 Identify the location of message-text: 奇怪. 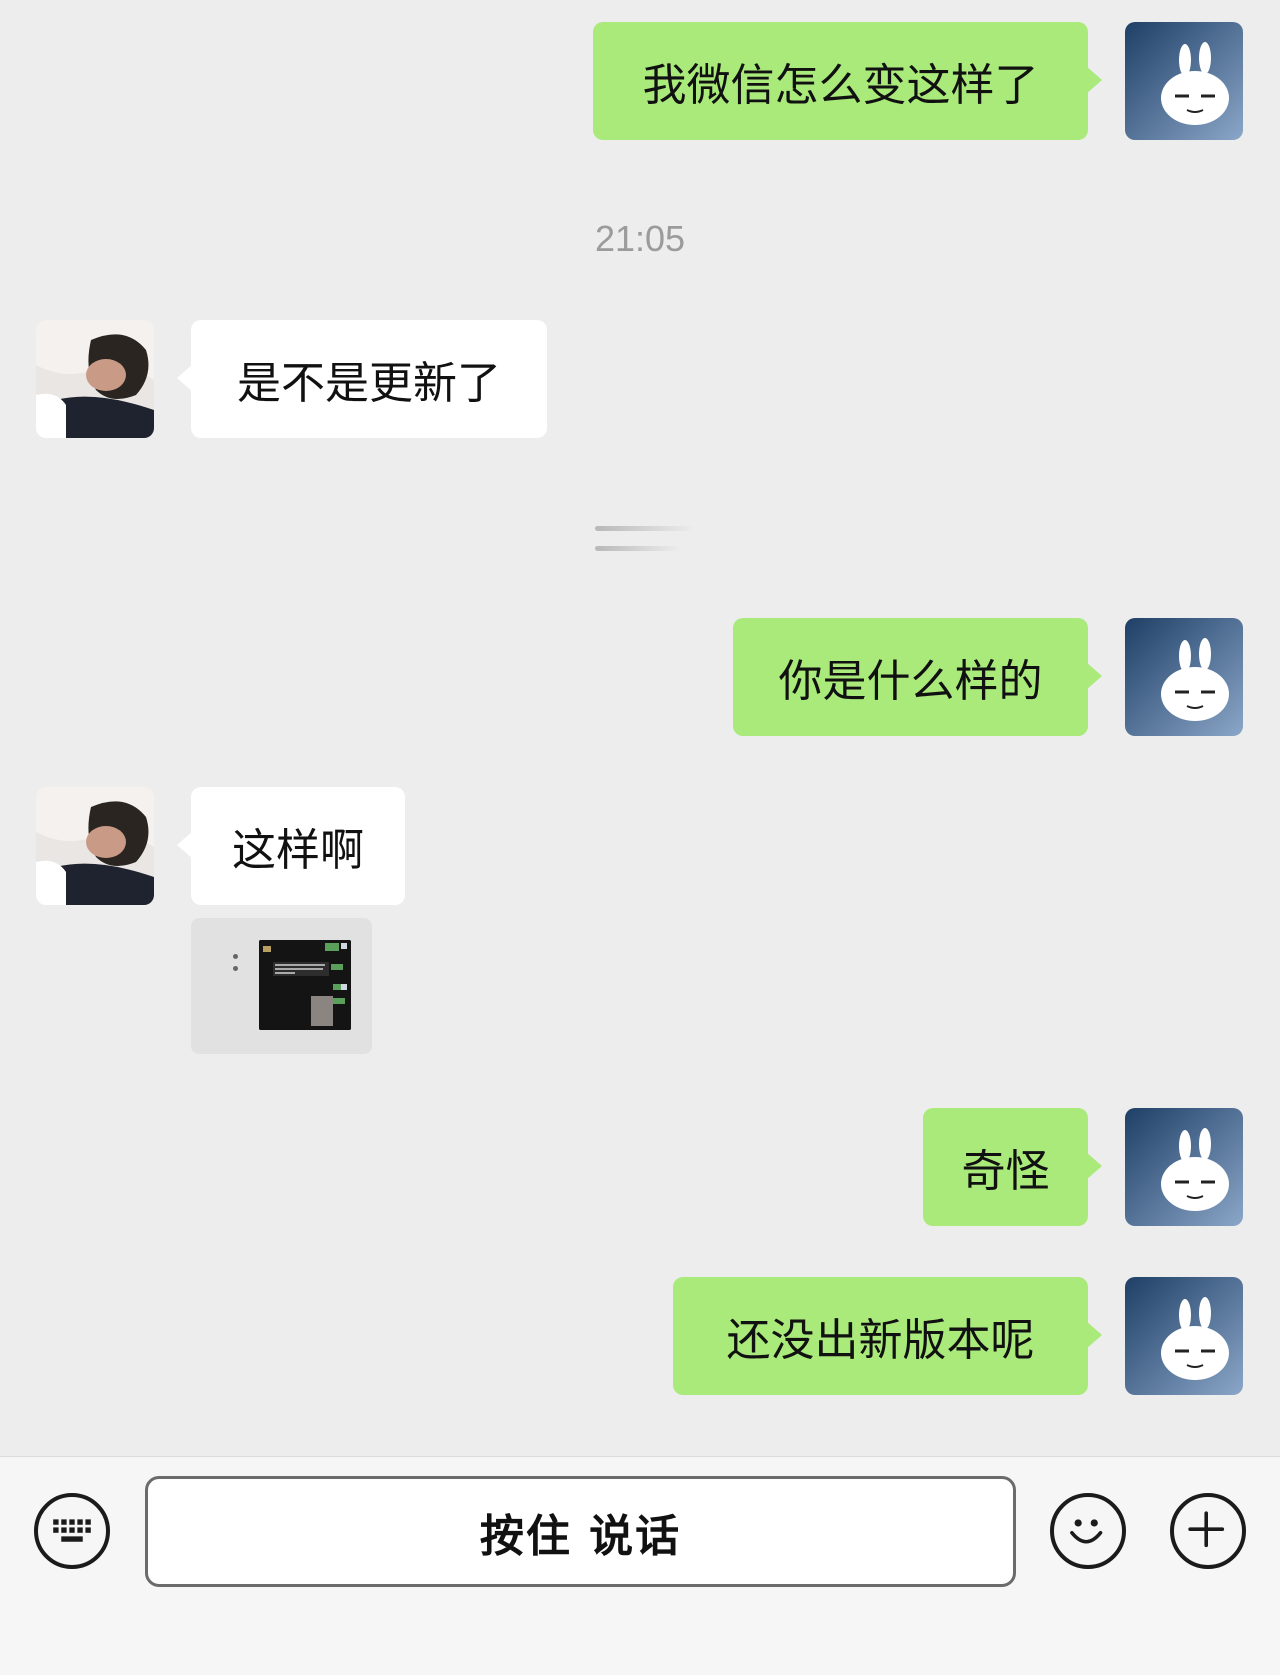
(1005, 1171).